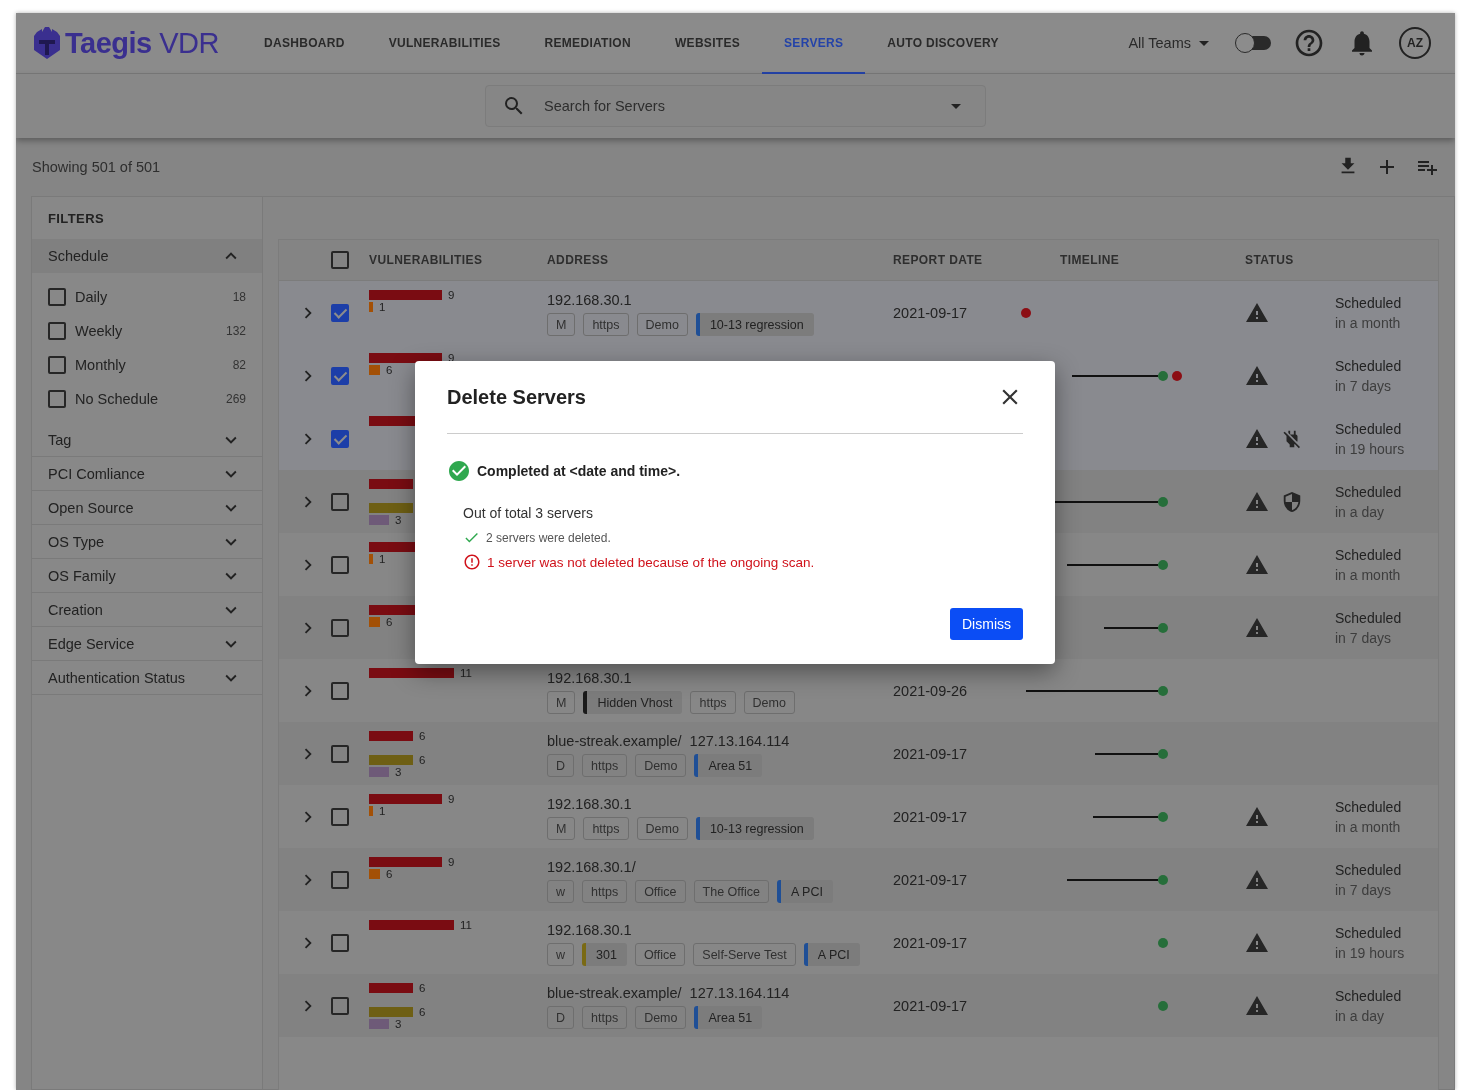 The width and height of the screenshot is (1471, 1090). Describe the element at coordinates (548, 537) in the screenshot. I see `success-text: 2 servers were deleted.` at that location.